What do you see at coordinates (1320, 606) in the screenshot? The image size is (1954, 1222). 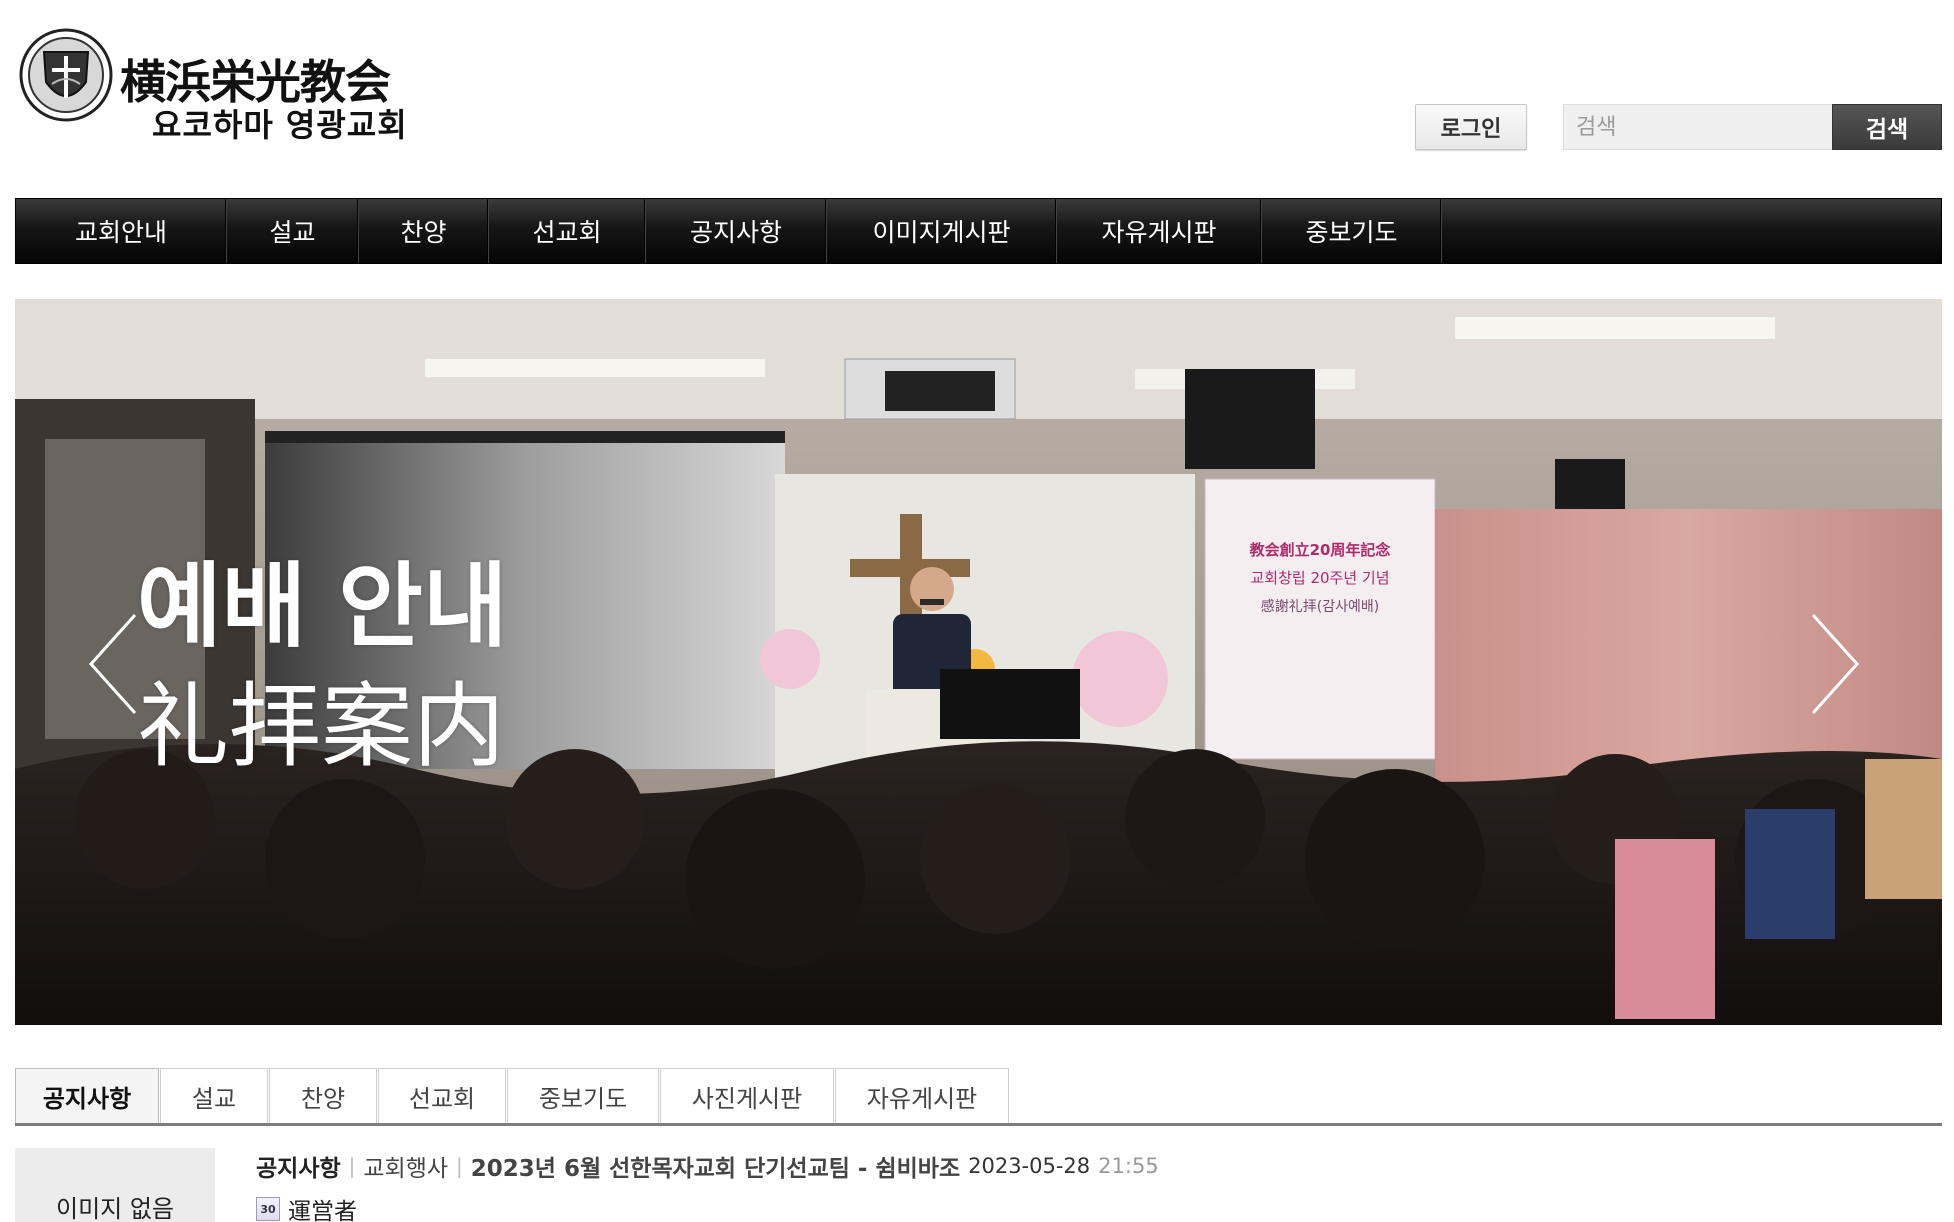 I see `banner-text-line3: 感謝礼拝(감사예배)` at bounding box center [1320, 606].